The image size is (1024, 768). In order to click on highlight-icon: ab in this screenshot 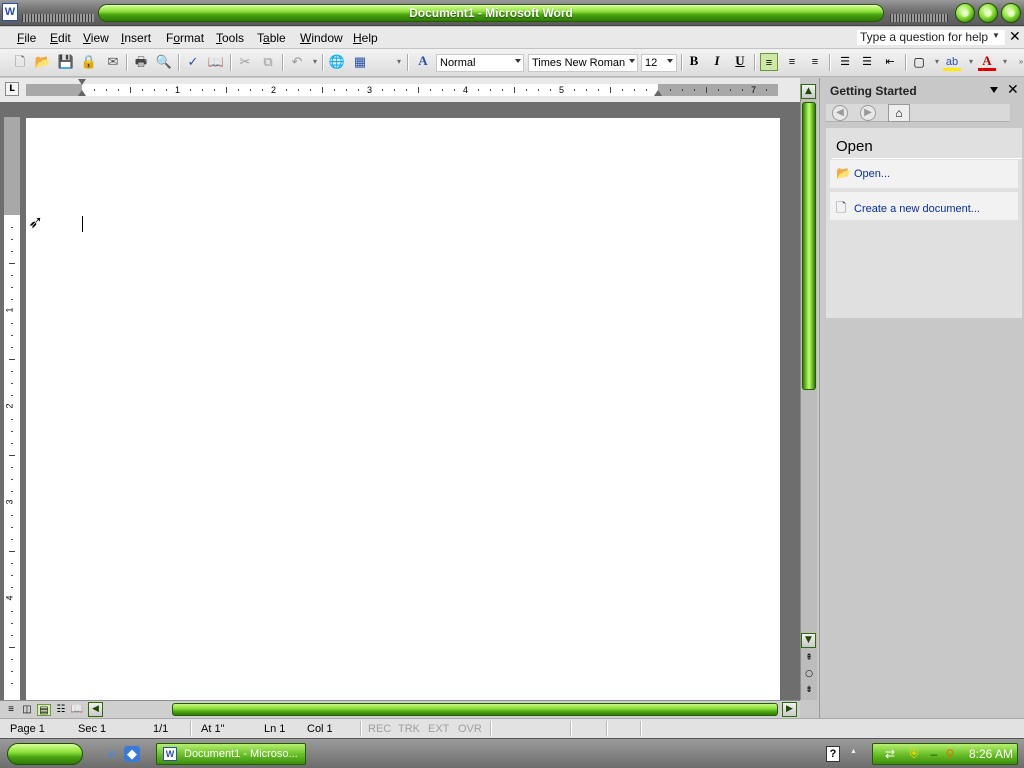, I will do `click(952, 62)`.